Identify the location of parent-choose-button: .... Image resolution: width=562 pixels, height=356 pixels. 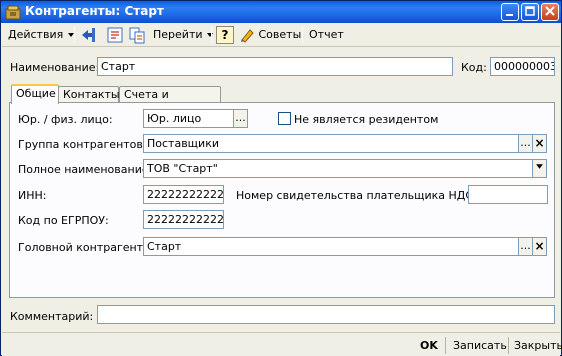
(525, 246).